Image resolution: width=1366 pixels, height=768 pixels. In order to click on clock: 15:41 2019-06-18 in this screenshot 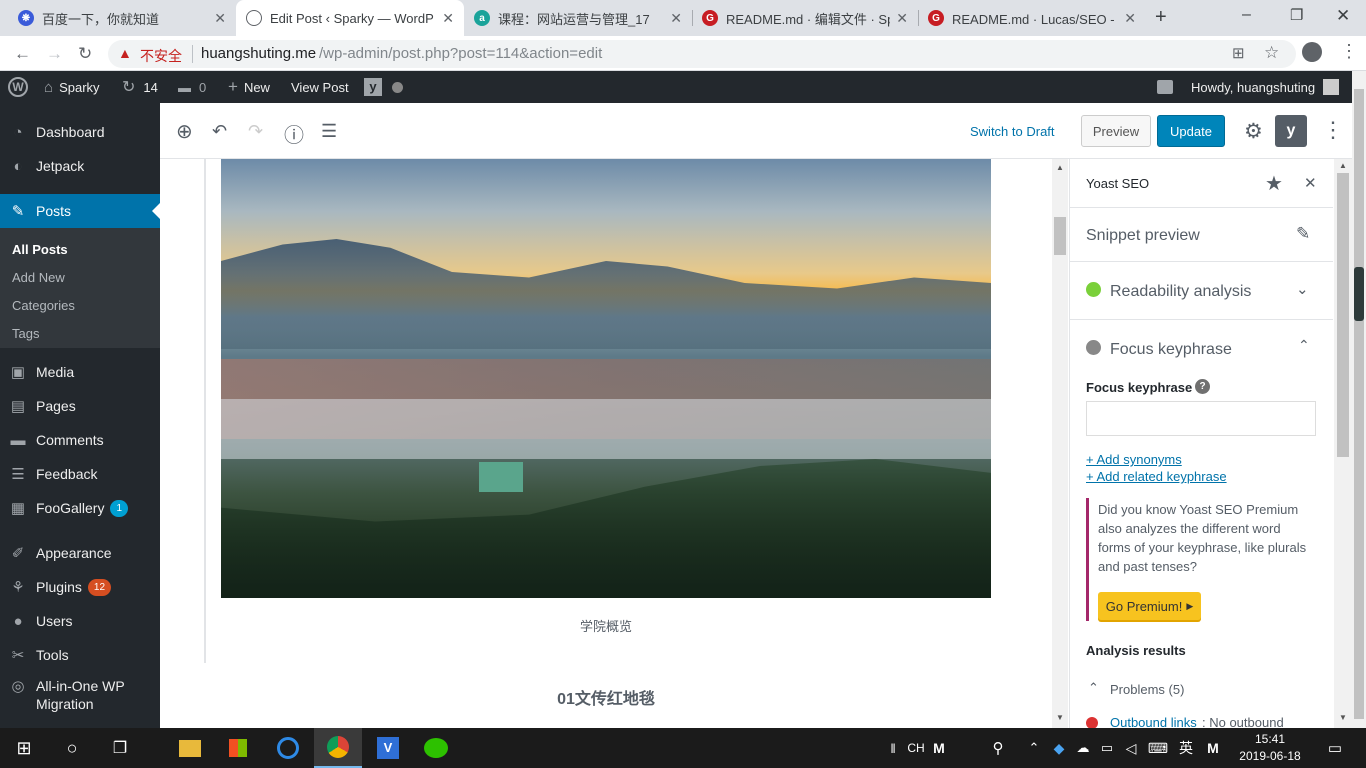, I will do `click(1270, 748)`.